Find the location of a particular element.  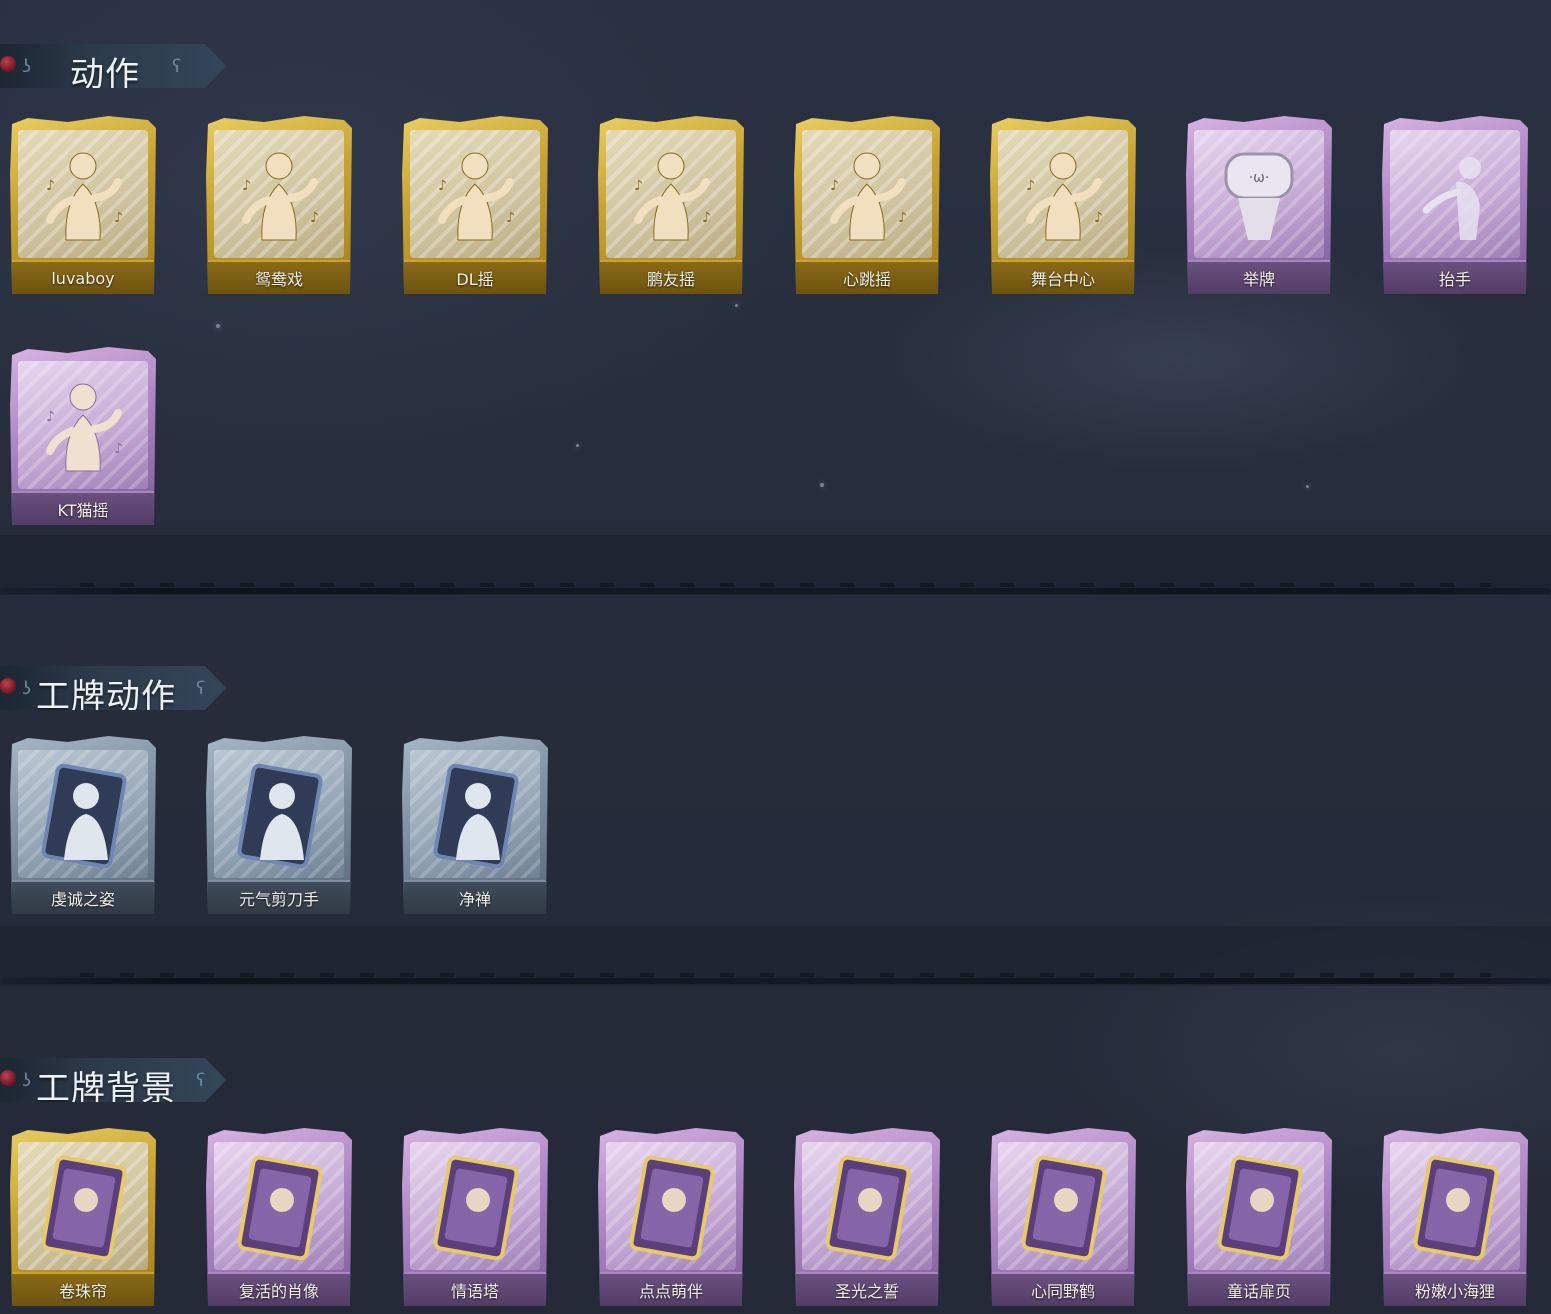

section-title: 工牌动作 is located at coordinates (106, 697).